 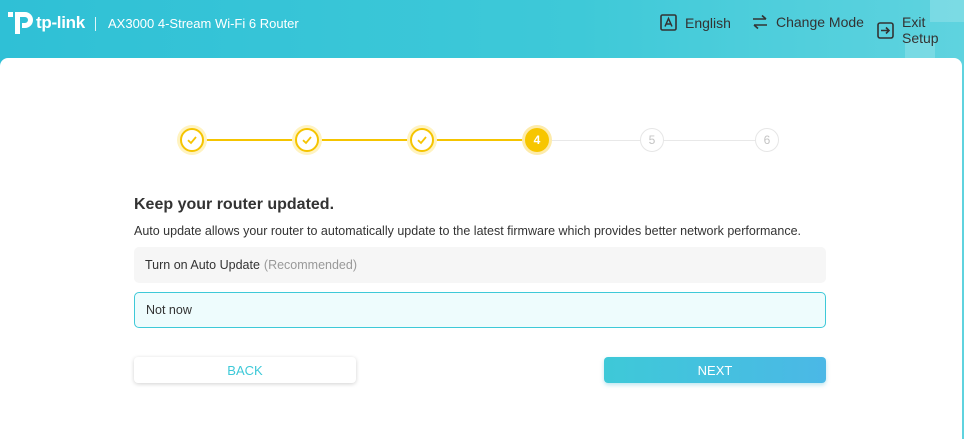 I want to click on product-name: AX3000 4-Stream Wi-Fi 6 Router, so click(x=203, y=23).